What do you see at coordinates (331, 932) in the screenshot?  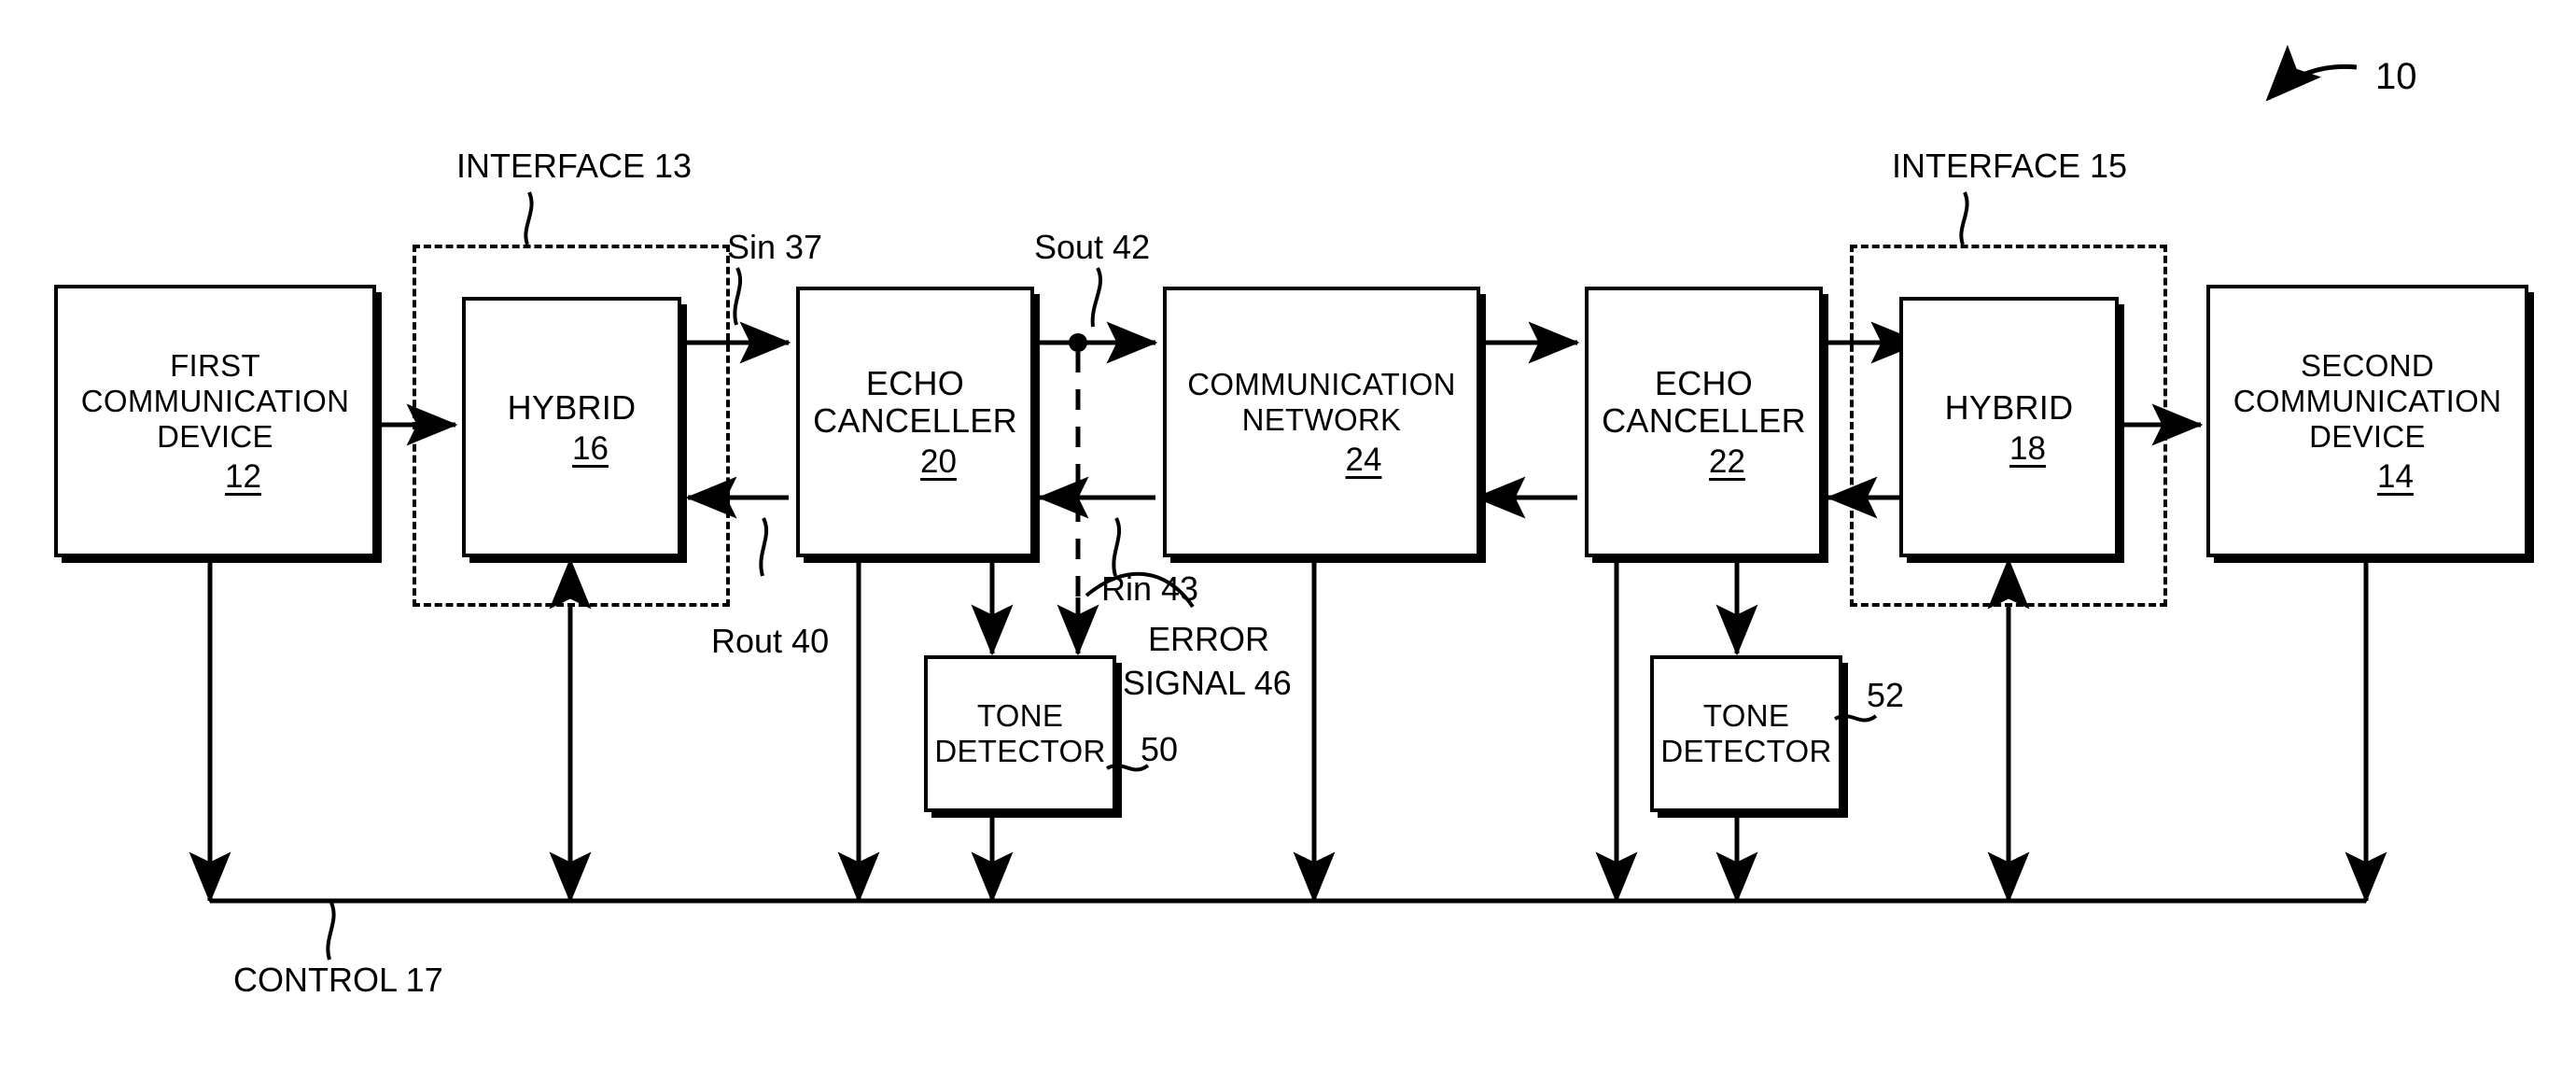 I see `control-17-leader` at bounding box center [331, 932].